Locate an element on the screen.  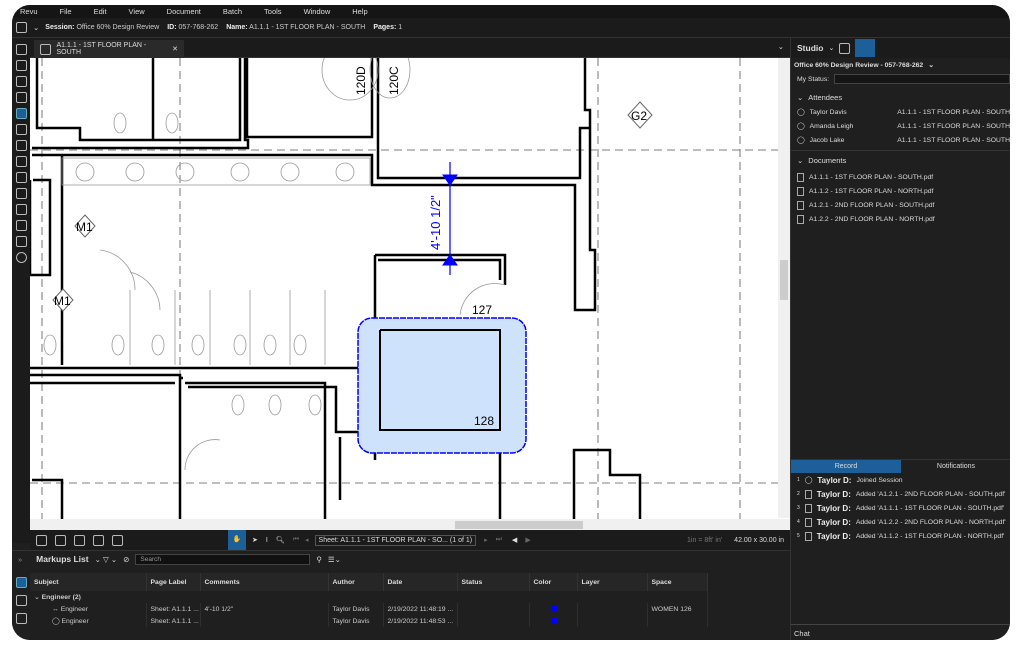
layers-icon is located at coordinates (21, 97).